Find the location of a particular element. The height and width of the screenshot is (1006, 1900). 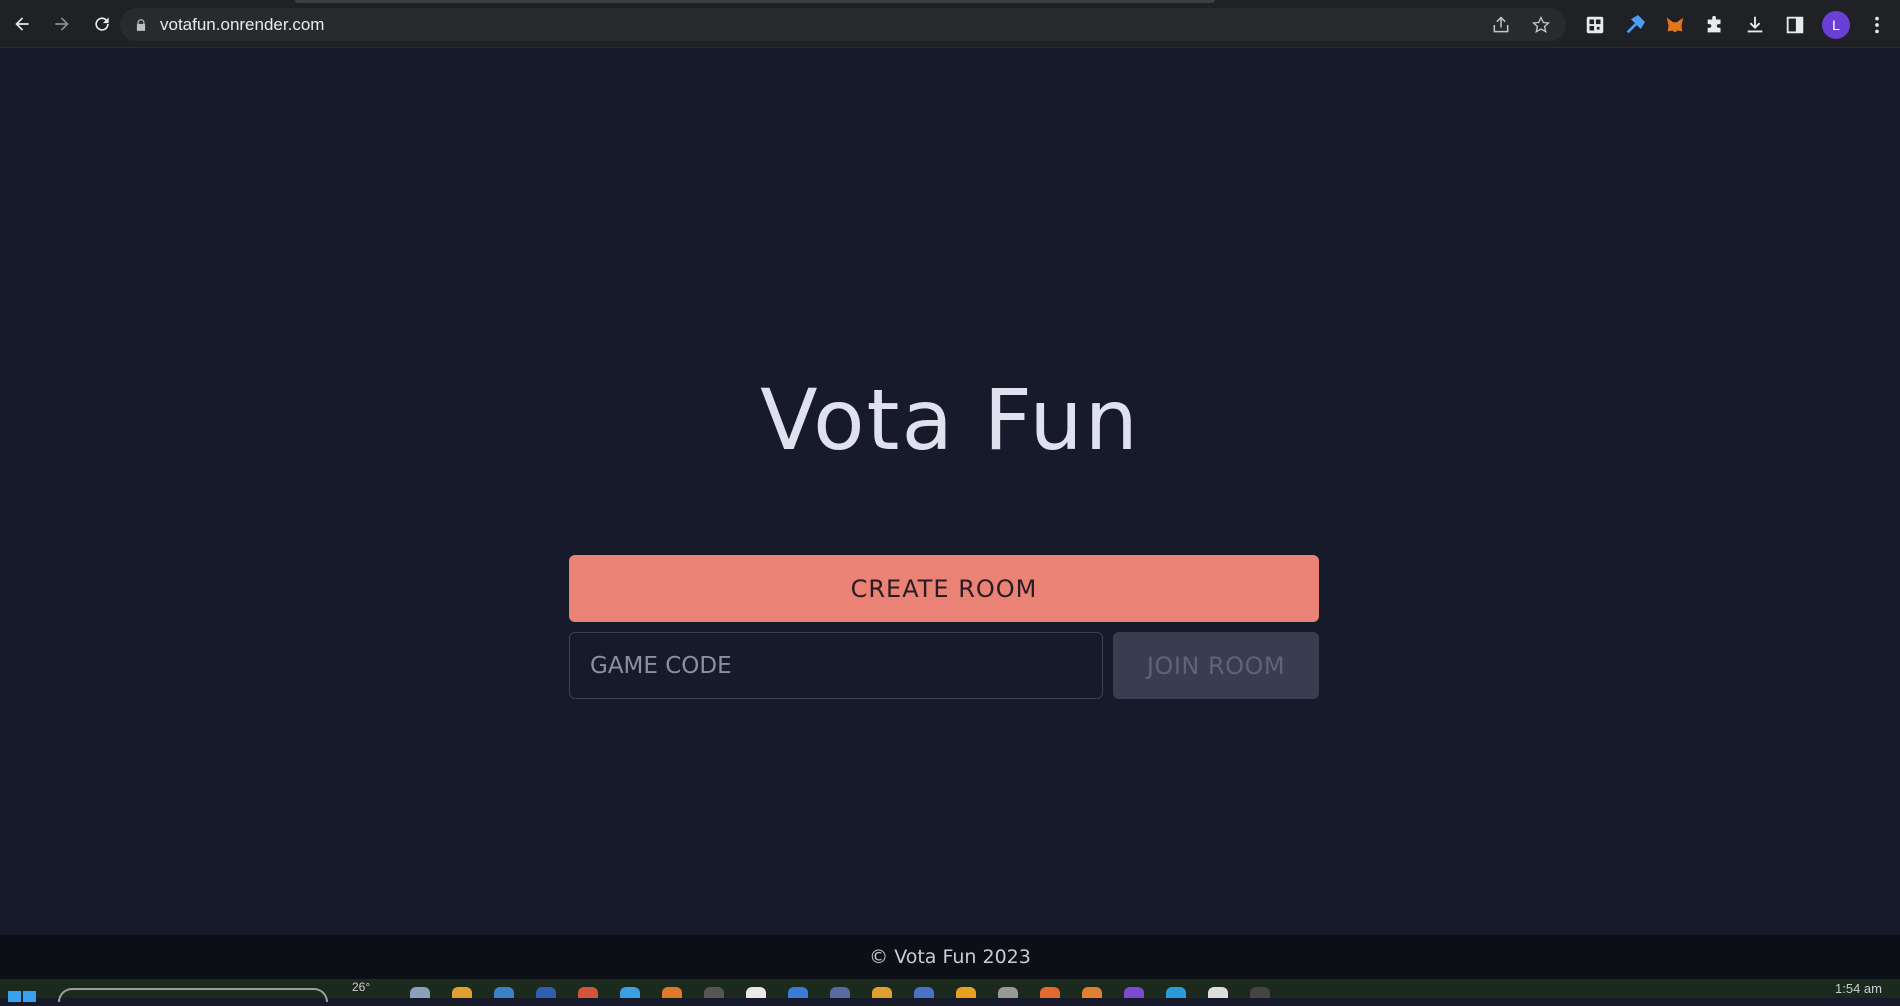

arrow-left-icon is located at coordinates (22, 23).